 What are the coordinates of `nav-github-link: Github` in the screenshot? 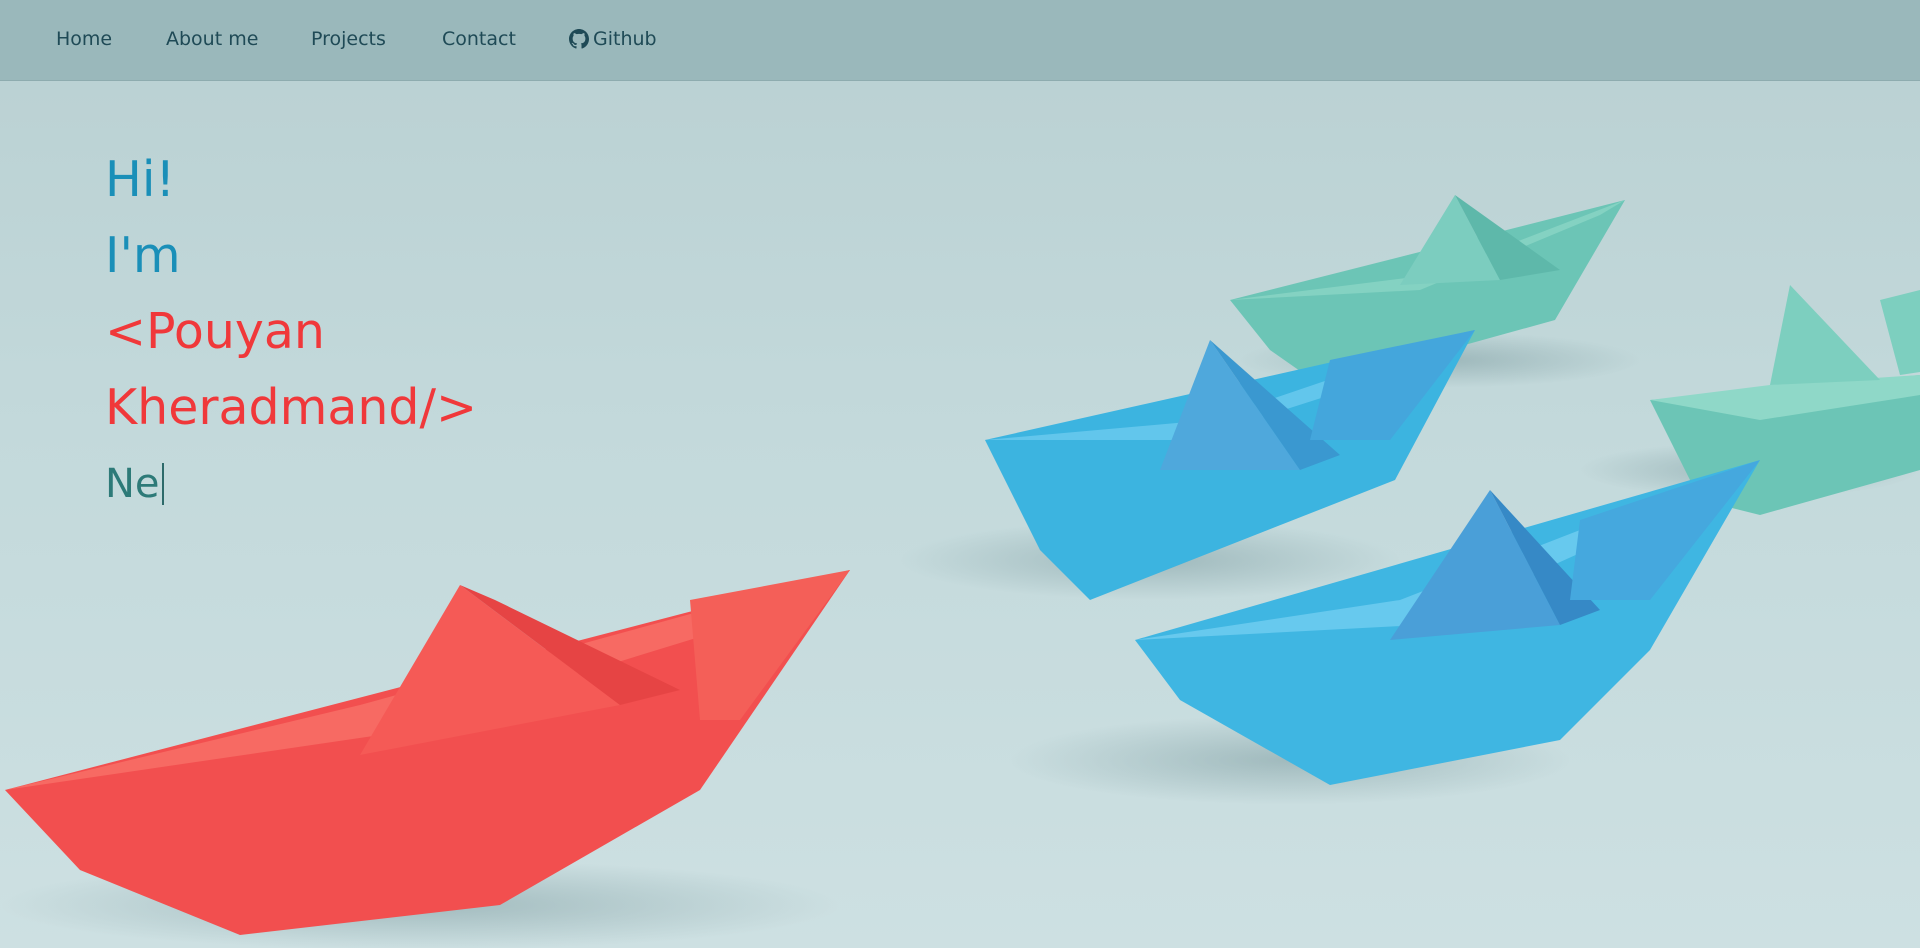 It's located at (613, 39).